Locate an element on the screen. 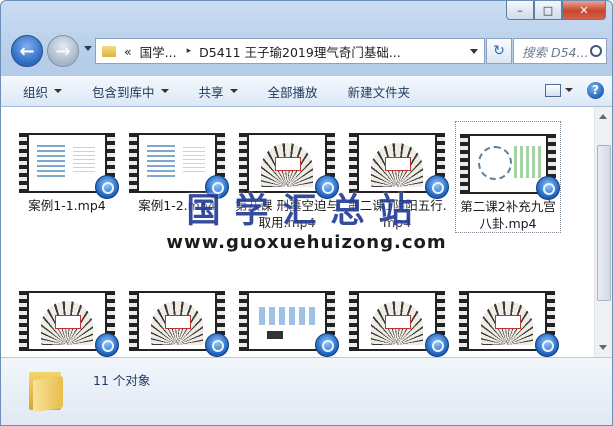  file-item: 第八课 刑墓空迫与取用.mp4 is located at coordinates (287, 176).